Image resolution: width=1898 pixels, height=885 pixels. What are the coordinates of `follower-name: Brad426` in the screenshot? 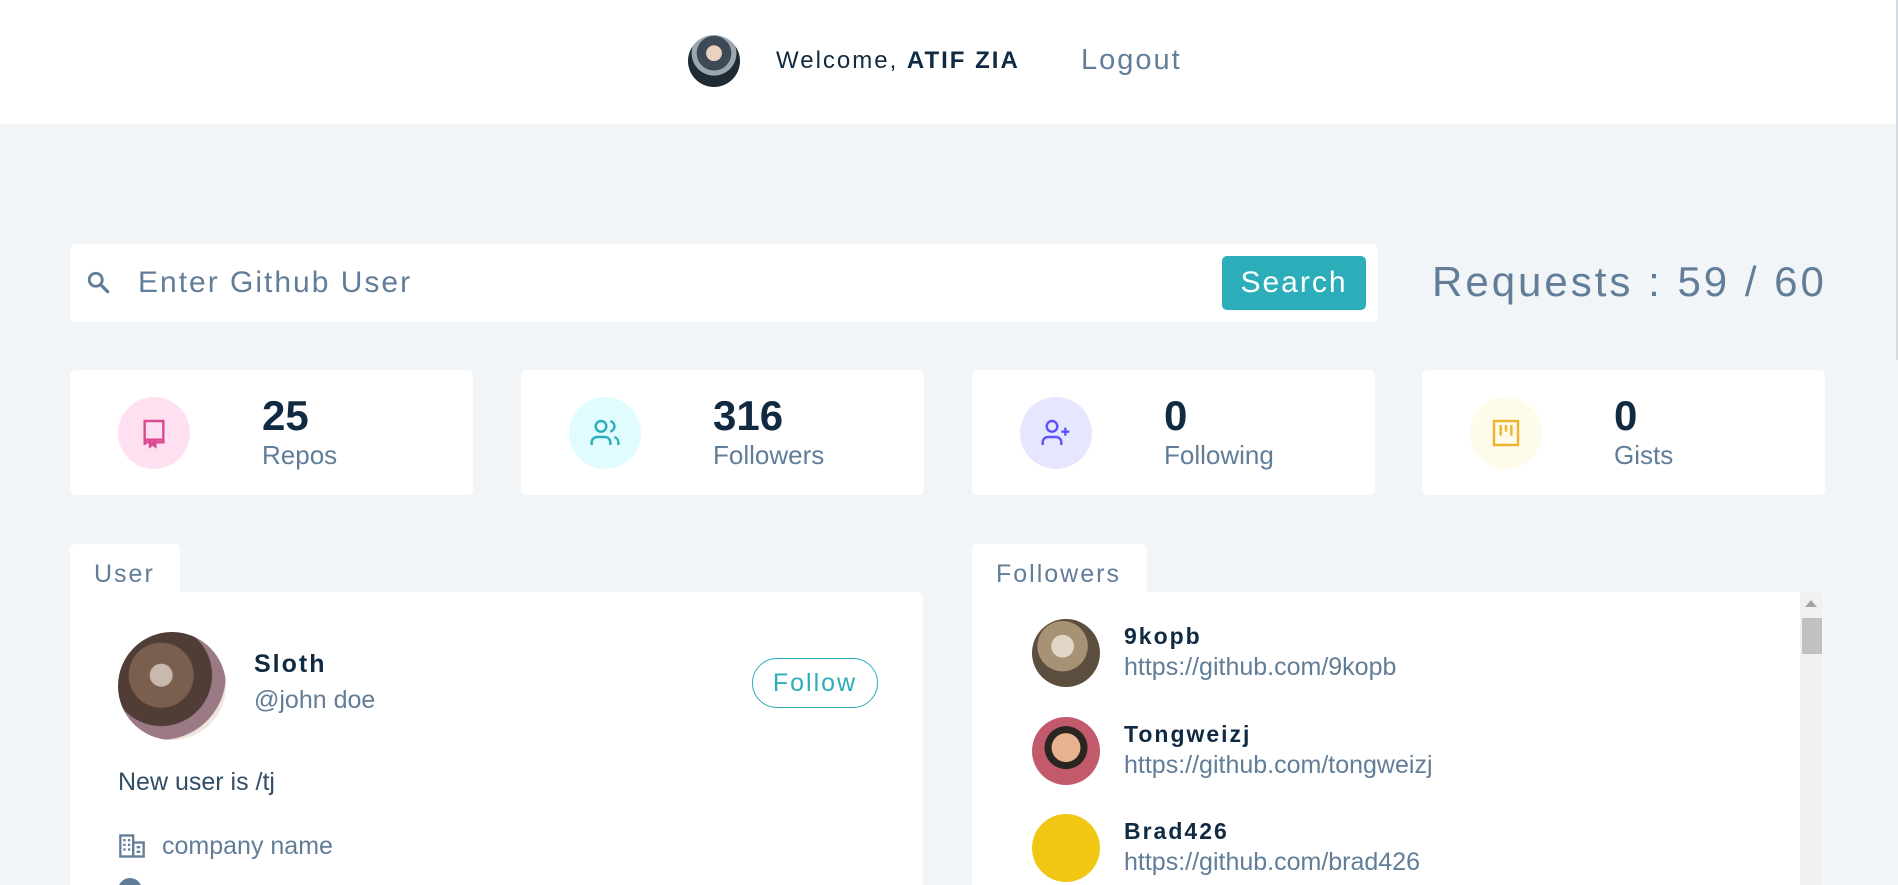 It's located at (1176, 831).